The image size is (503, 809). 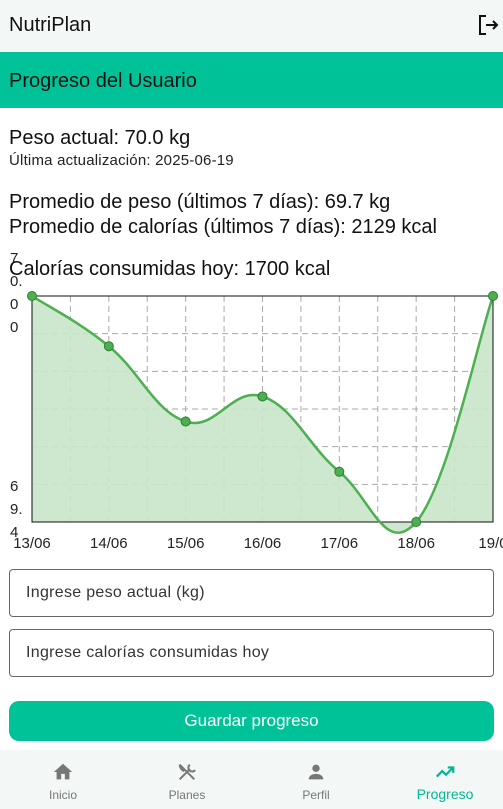 What do you see at coordinates (340, 542) in the screenshot?
I see `x-tick-label: 17/06` at bounding box center [340, 542].